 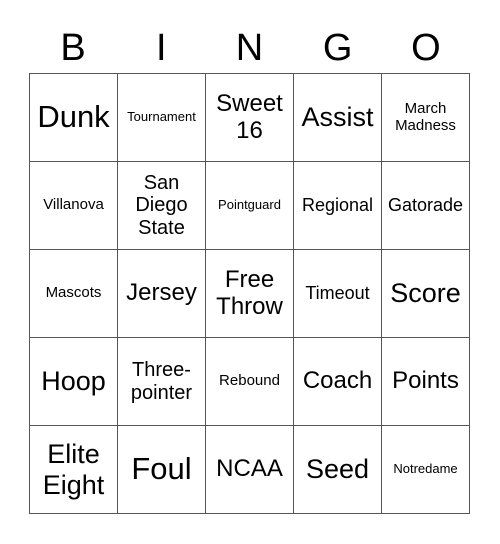 I want to click on header-letter-n: N, so click(x=249, y=48).